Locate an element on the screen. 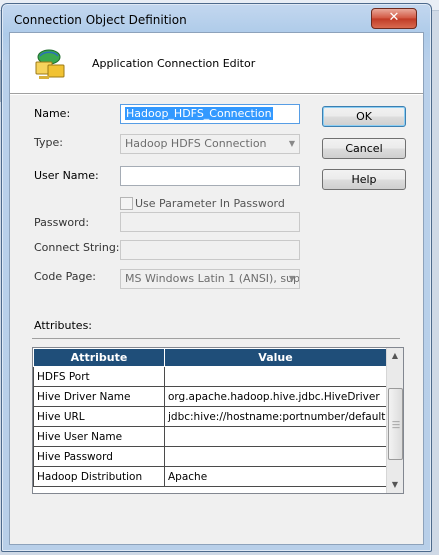 The image size is (439, 555). header-title: Application Connection Editor is located at coordinates (174, 63).